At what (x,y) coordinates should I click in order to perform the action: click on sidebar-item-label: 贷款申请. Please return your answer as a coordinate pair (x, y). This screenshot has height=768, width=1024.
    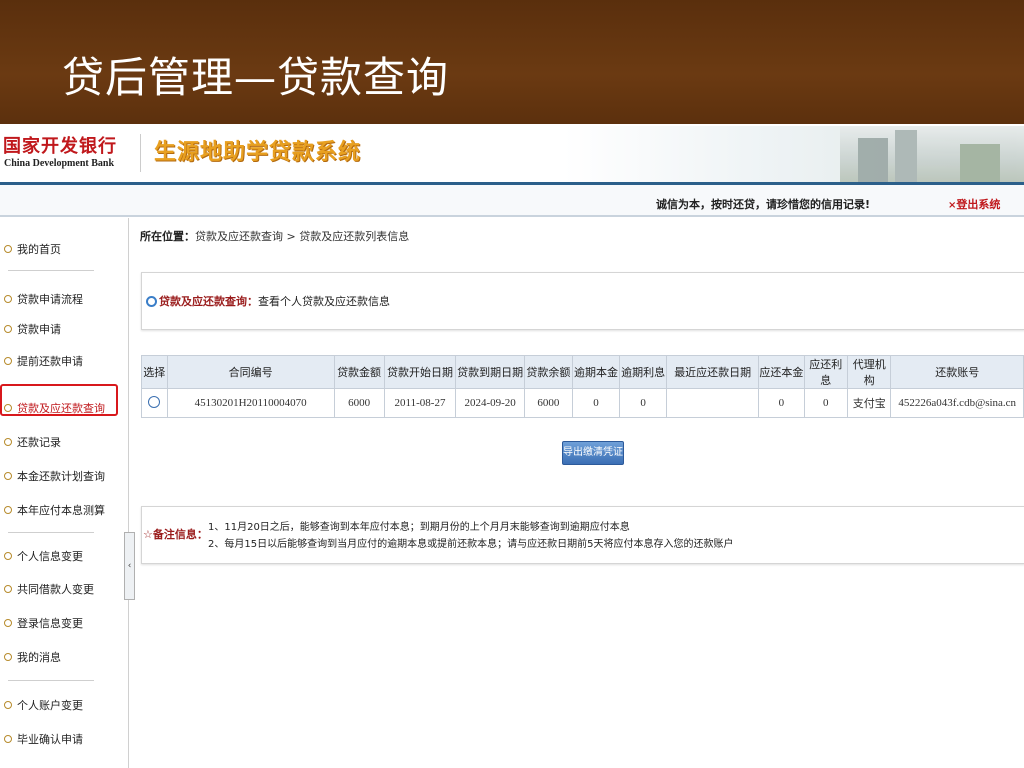
    Looking at the image, I should click on (39, 329).